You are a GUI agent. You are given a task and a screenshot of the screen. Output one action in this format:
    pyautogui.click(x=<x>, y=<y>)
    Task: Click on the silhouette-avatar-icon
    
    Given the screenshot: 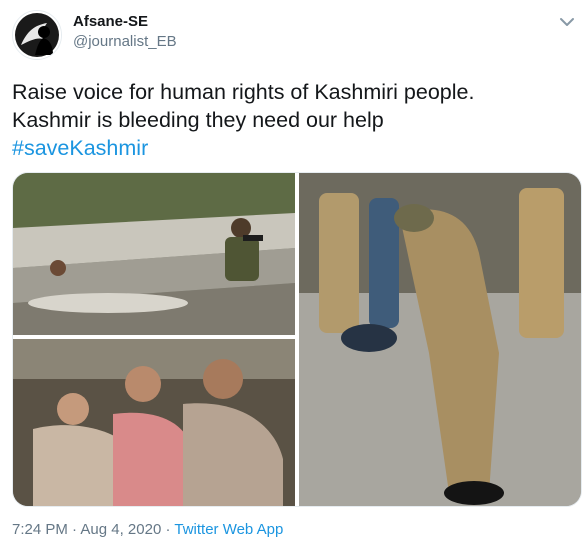 What is the action you would take?
    pyautogui.click(x=37, y=35)
    